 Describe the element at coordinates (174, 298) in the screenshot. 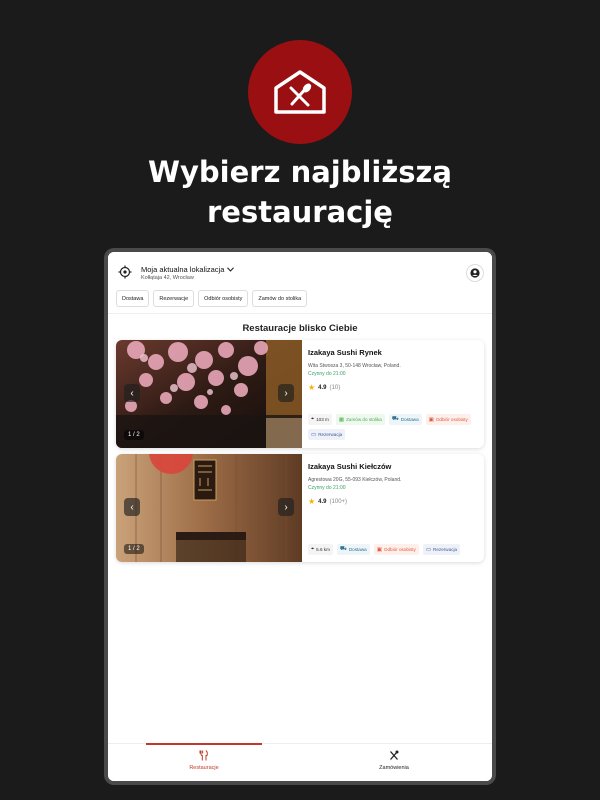

I see `chip-reservations: Rezerwacje` at that location.